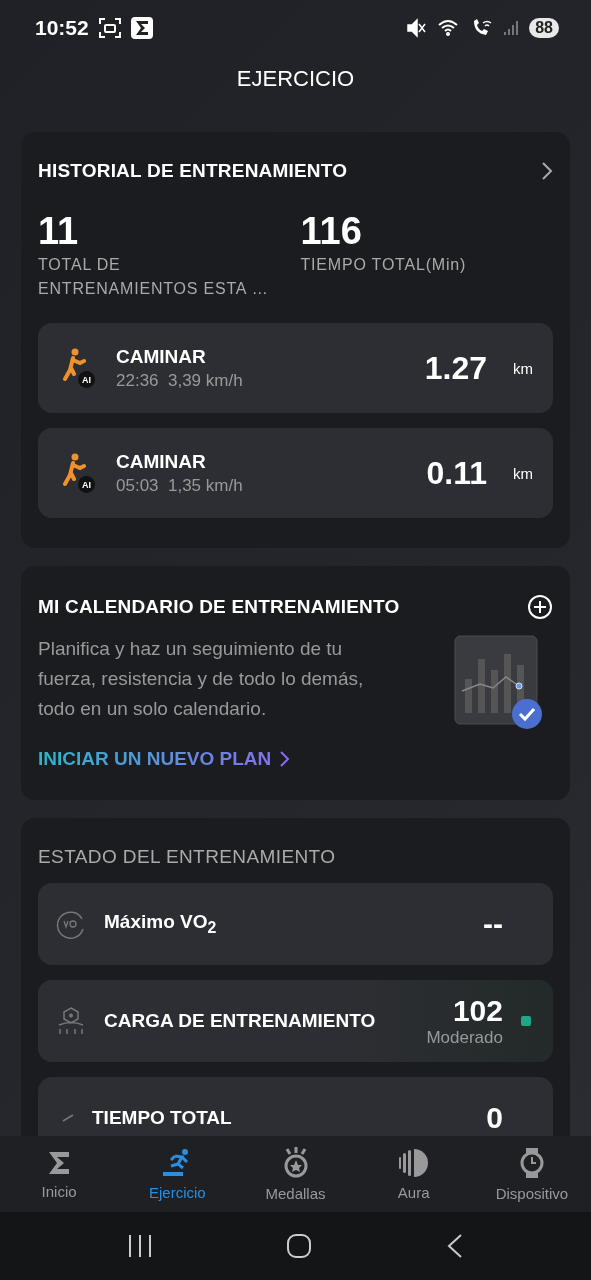 The width and height of the screenshot is (591, 1280). I want to click on workout-row: AI CAMINAR 05:03 1,35 km/h 0.11 km, so click(295, 473).